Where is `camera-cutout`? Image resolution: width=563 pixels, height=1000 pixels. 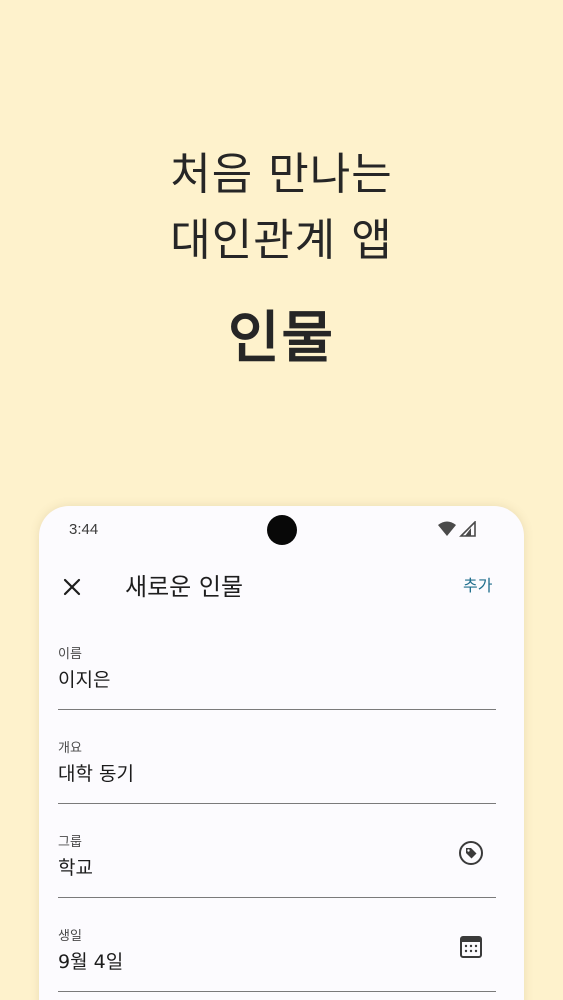 camera-cutout is located at coordinates (282, 530).